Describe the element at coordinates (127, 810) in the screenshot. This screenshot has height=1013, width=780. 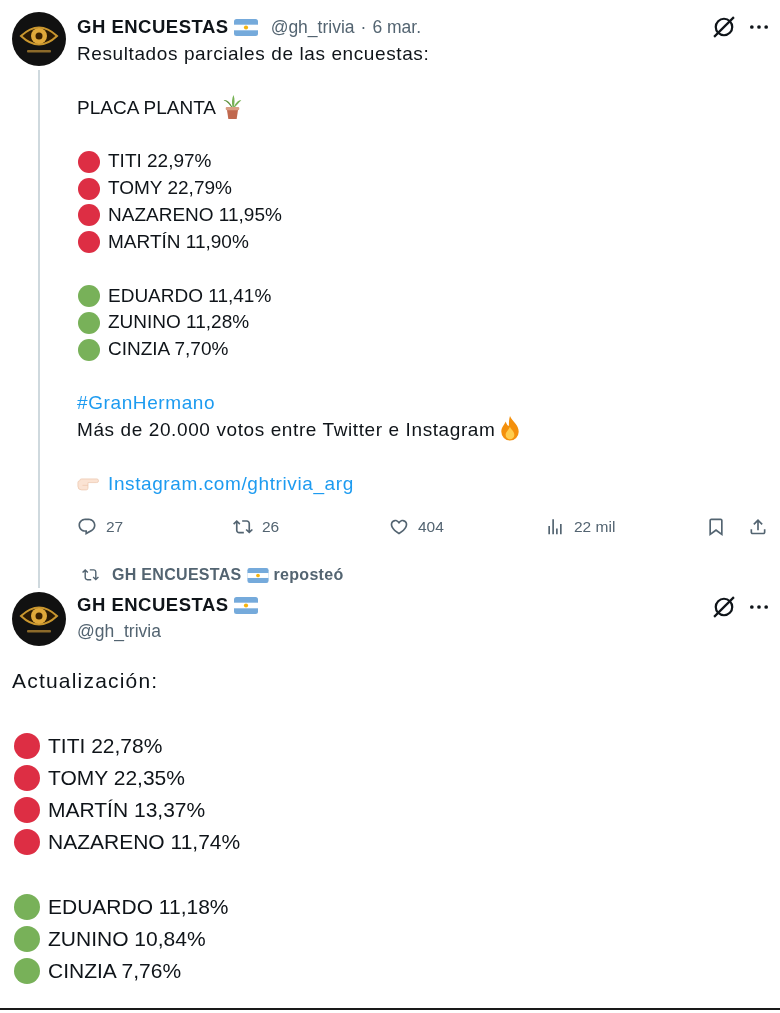
I see `result-text: MARTÍN 13,37%` at that location.